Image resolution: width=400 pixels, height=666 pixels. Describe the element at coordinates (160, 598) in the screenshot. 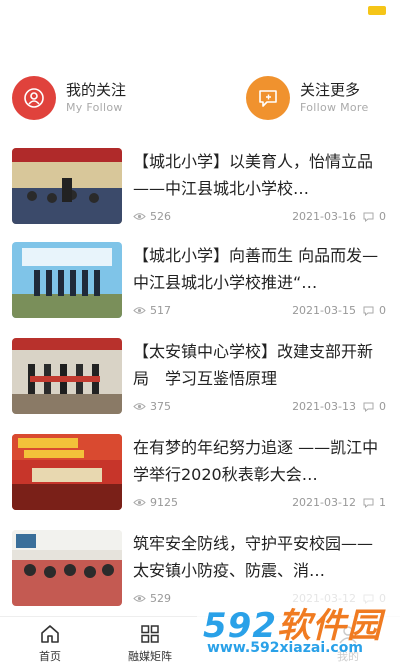

I see `view-count-value: 529` at that location.